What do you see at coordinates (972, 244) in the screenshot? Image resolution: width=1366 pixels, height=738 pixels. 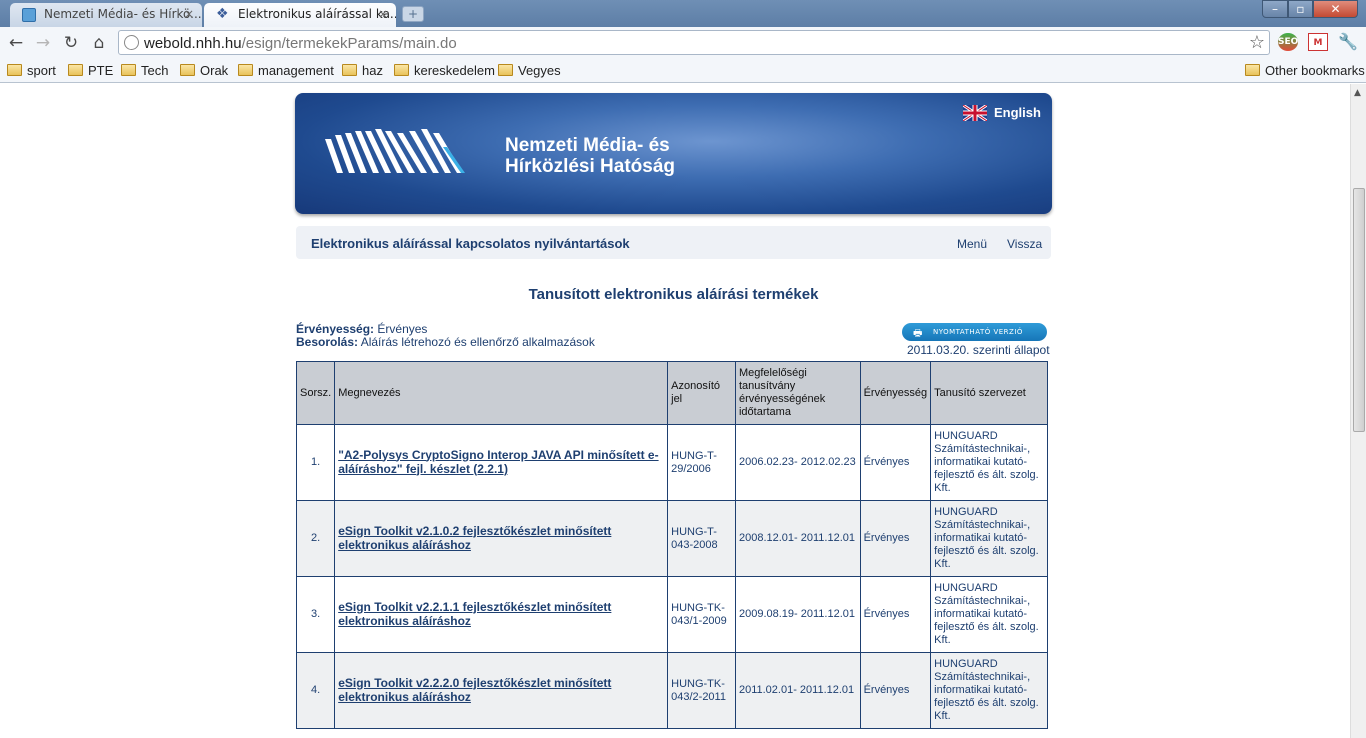 I see `menu-link: Menü` at bounding box center [972, 244].